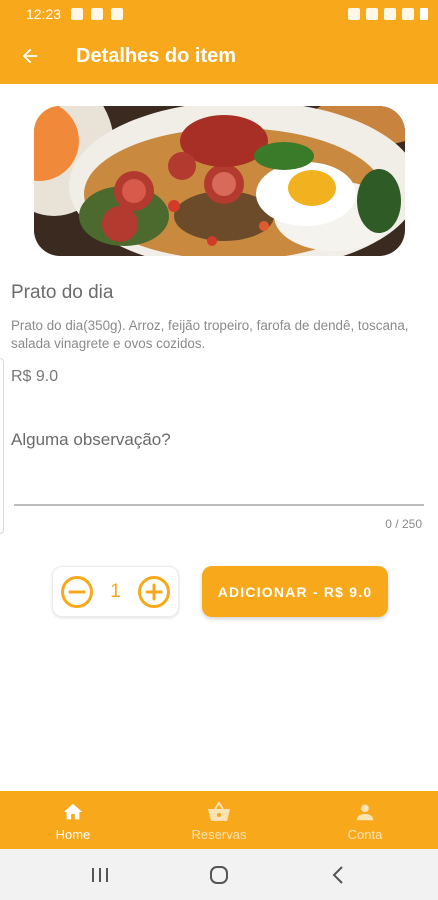 The height and width of the screenshot is (900, 438). Describe the element at coordinates (2, 446) in the screenshot. I see `side-edge-divider` at that location.